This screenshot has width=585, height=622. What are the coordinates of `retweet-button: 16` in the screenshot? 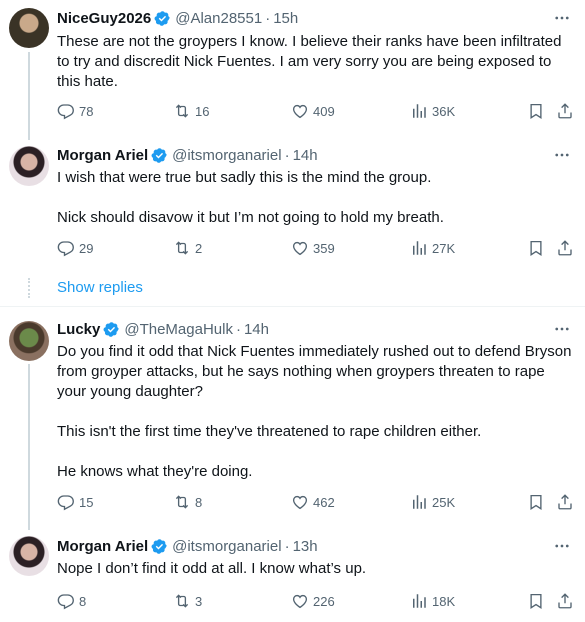 It's located at (191, 111).